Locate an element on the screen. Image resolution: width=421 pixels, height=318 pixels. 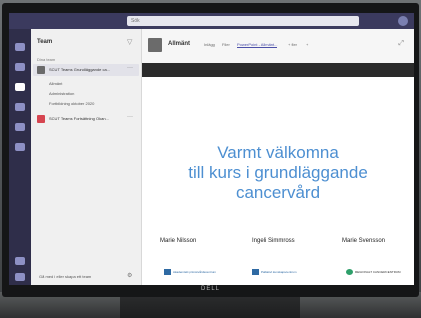
slide-title-line: cancervård is located at coordinates (278, 192).